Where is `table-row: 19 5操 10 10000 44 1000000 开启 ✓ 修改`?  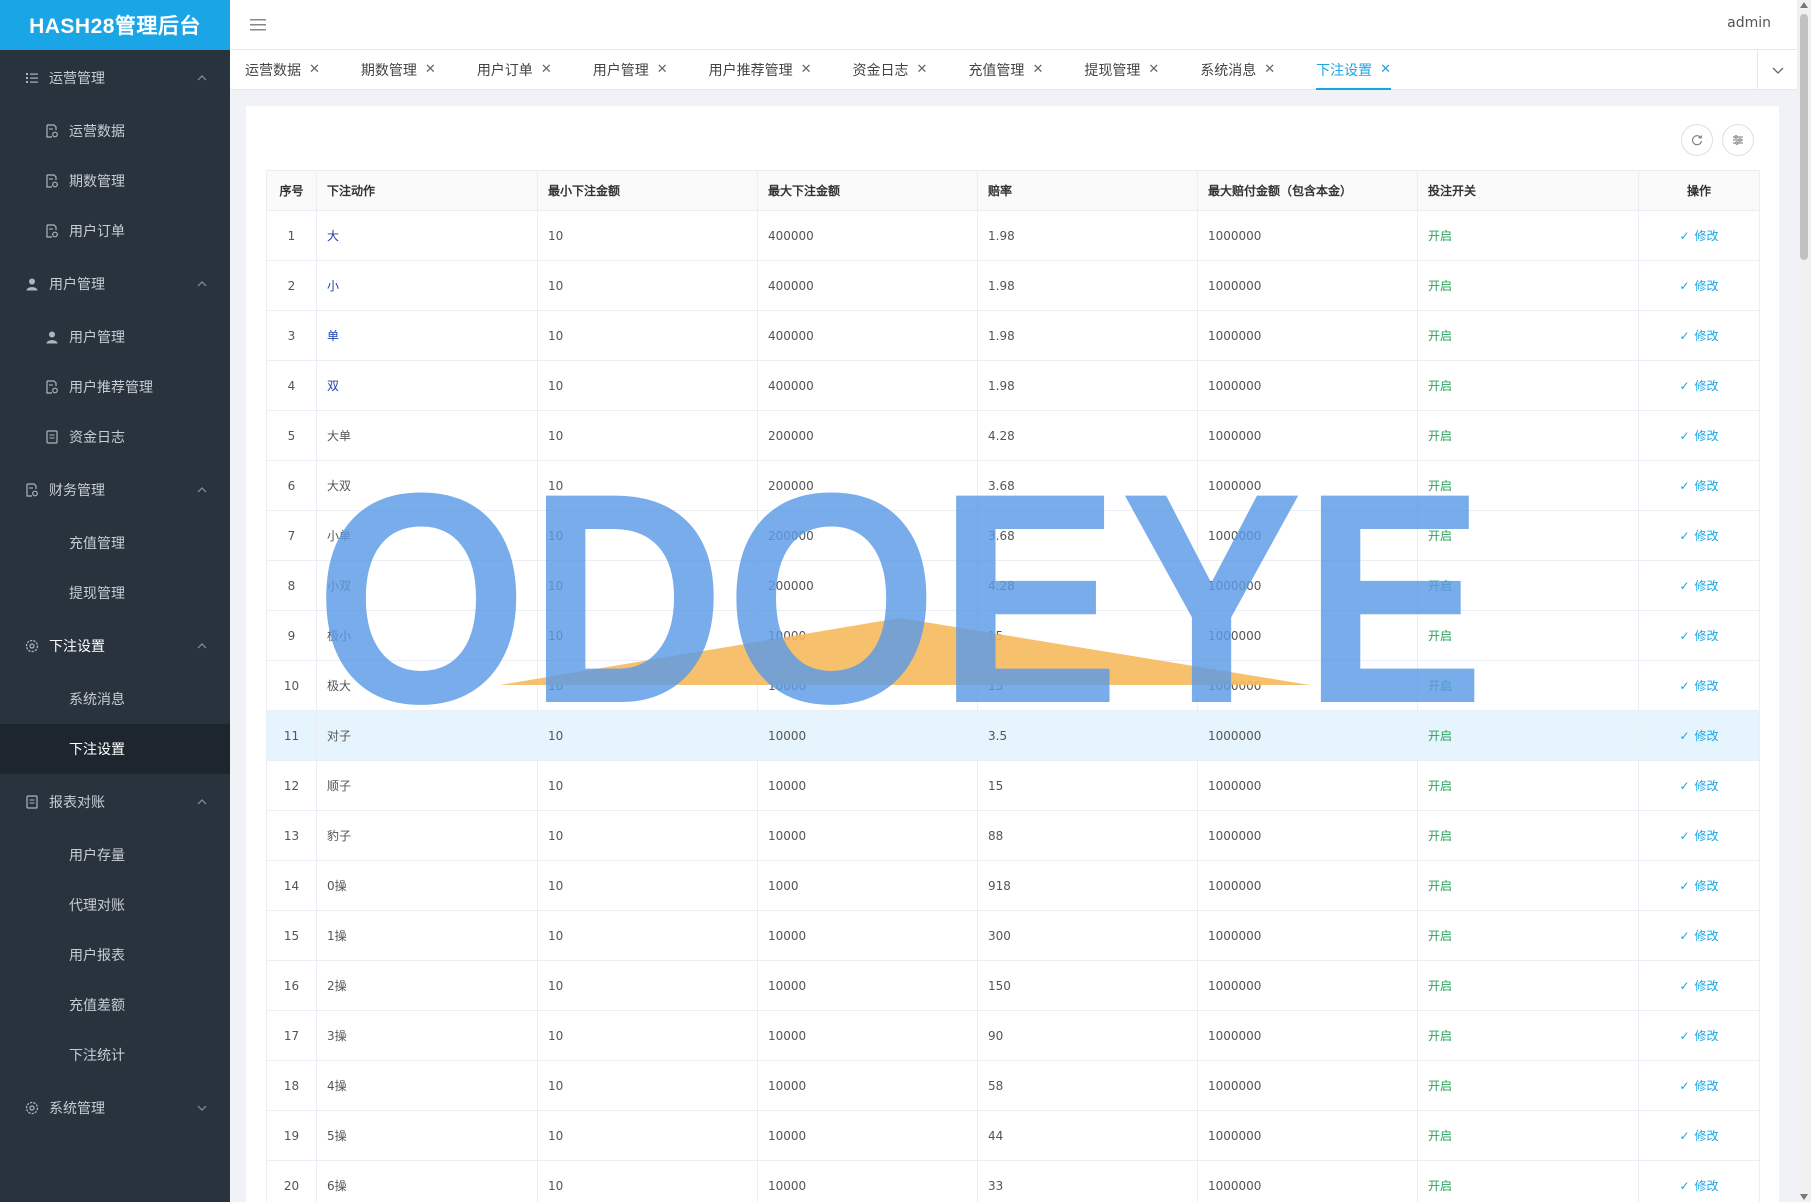
table-row: 19 5操 10 10000 44 1000000 开启 ✓ 修改 is located at coordinates (1013, 1135).